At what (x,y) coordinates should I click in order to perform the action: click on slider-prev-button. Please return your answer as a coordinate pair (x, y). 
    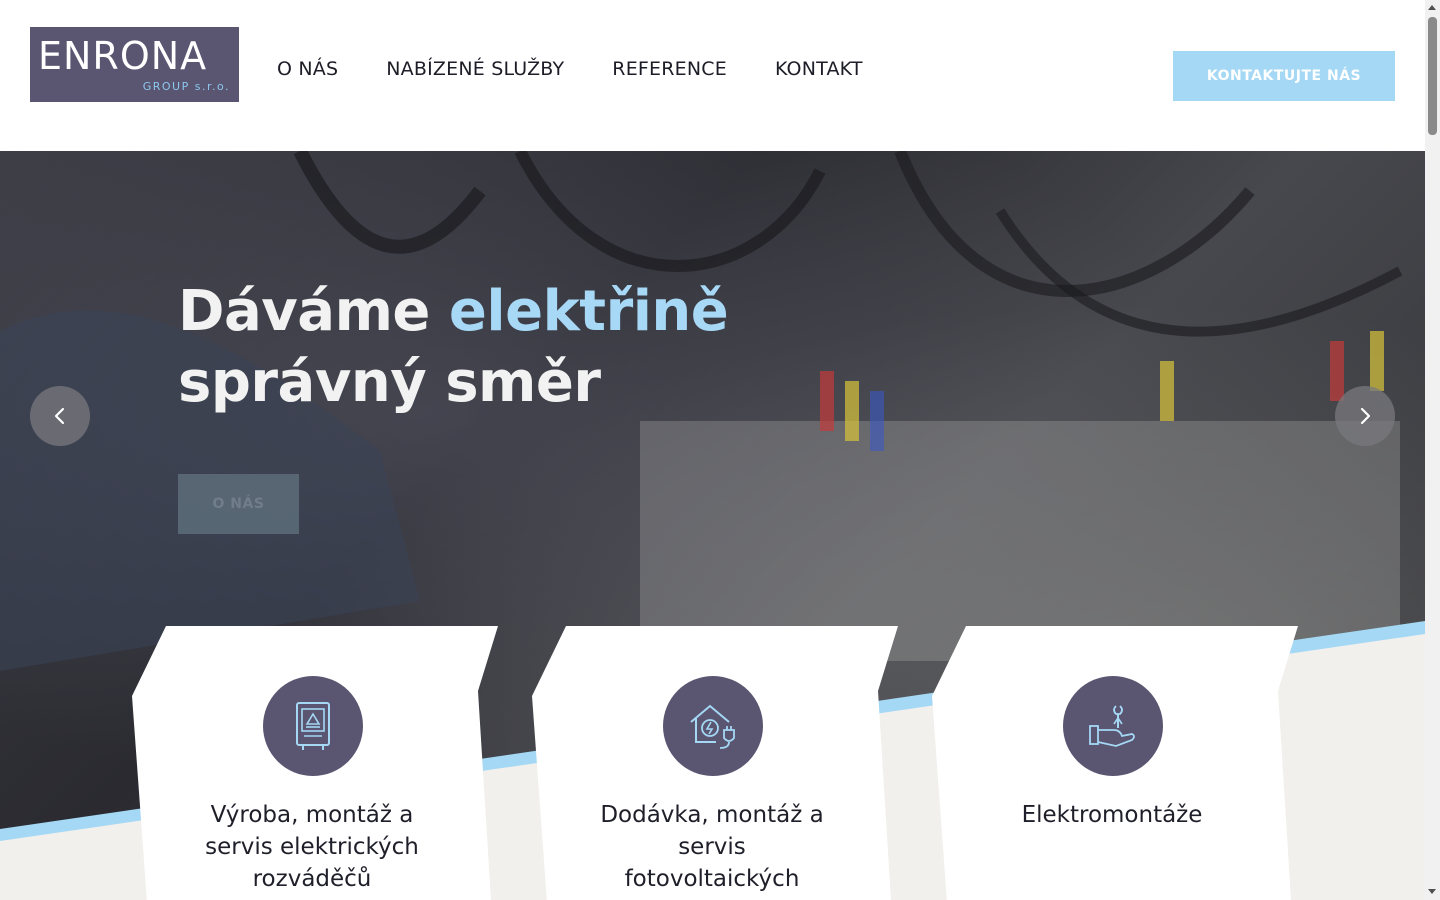
    Looking at the image, I should click on (60, 416).